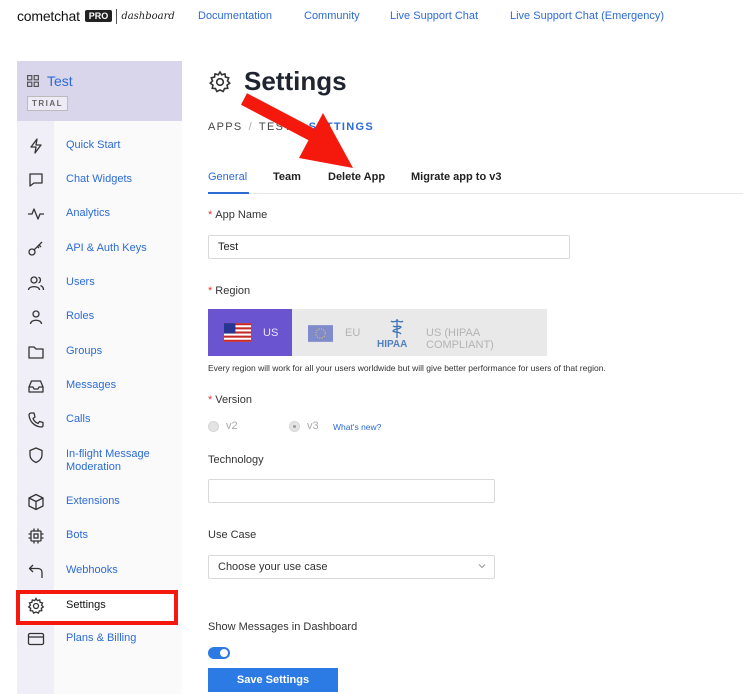  Describe the element at coordinates (99, 317) in the screenshot. I see `sidebar-item-roles: Roles` at that location.